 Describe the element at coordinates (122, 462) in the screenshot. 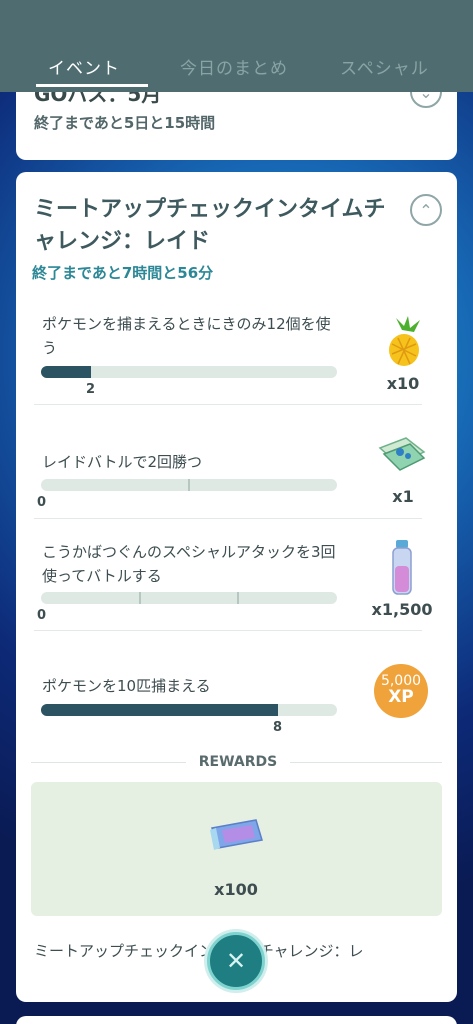

I see `task-label-raid-wins: レイドバトルで2回勝つ` at that location.